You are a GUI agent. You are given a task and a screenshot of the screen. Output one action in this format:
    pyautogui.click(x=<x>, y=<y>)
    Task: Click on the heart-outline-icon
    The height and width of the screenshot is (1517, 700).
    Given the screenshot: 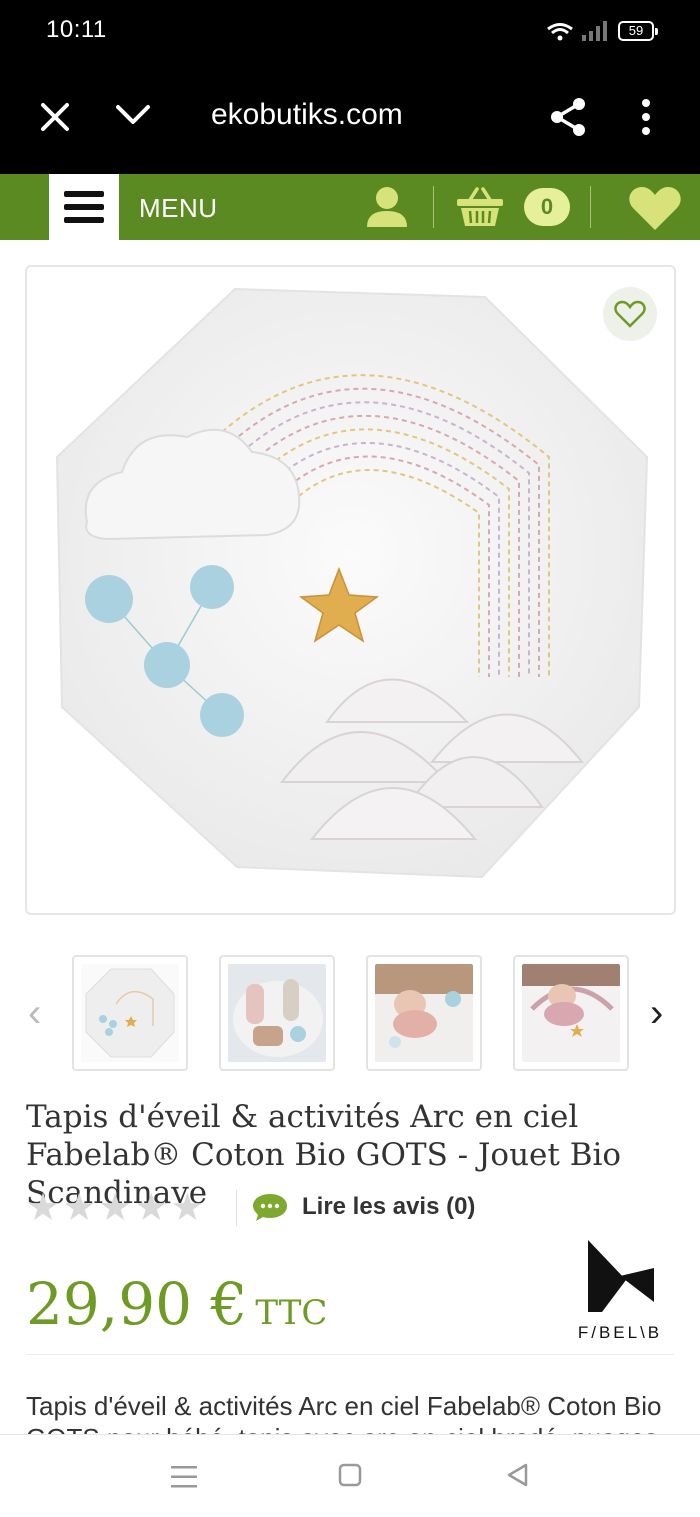 What is the action you would take?
    pyautogui.click(x=630, y=314)
    